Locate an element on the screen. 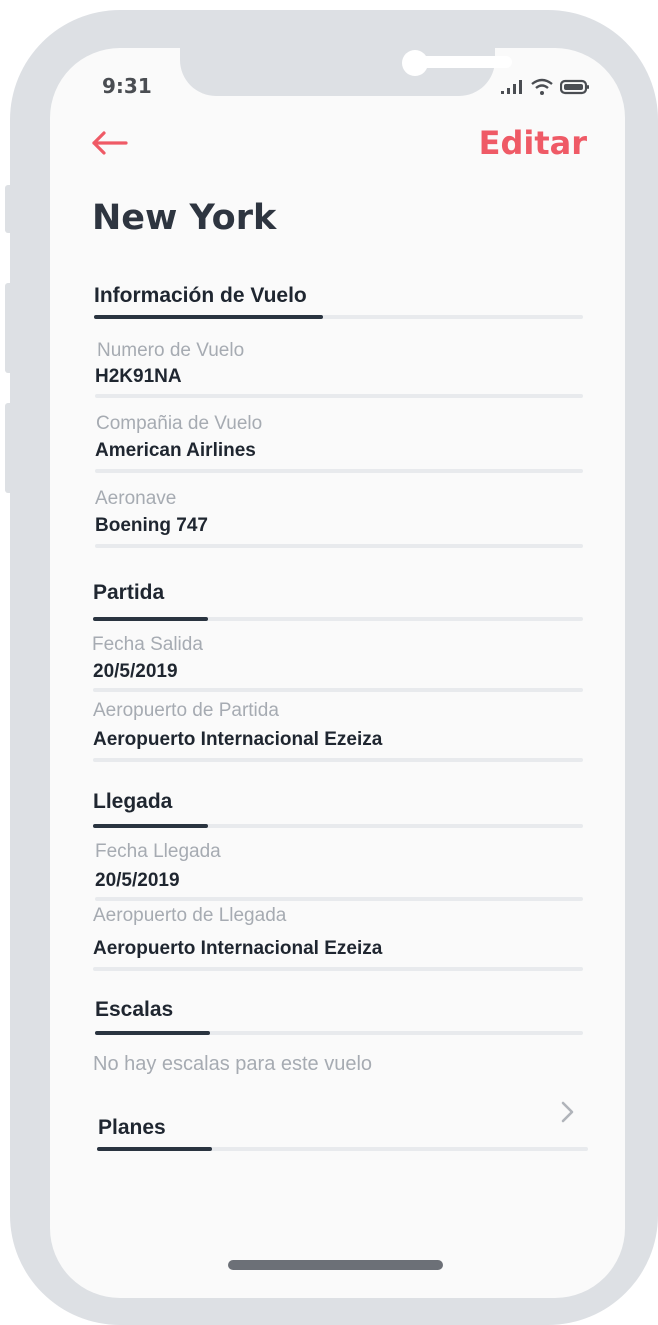  notch is located at coordinates (346, 72).